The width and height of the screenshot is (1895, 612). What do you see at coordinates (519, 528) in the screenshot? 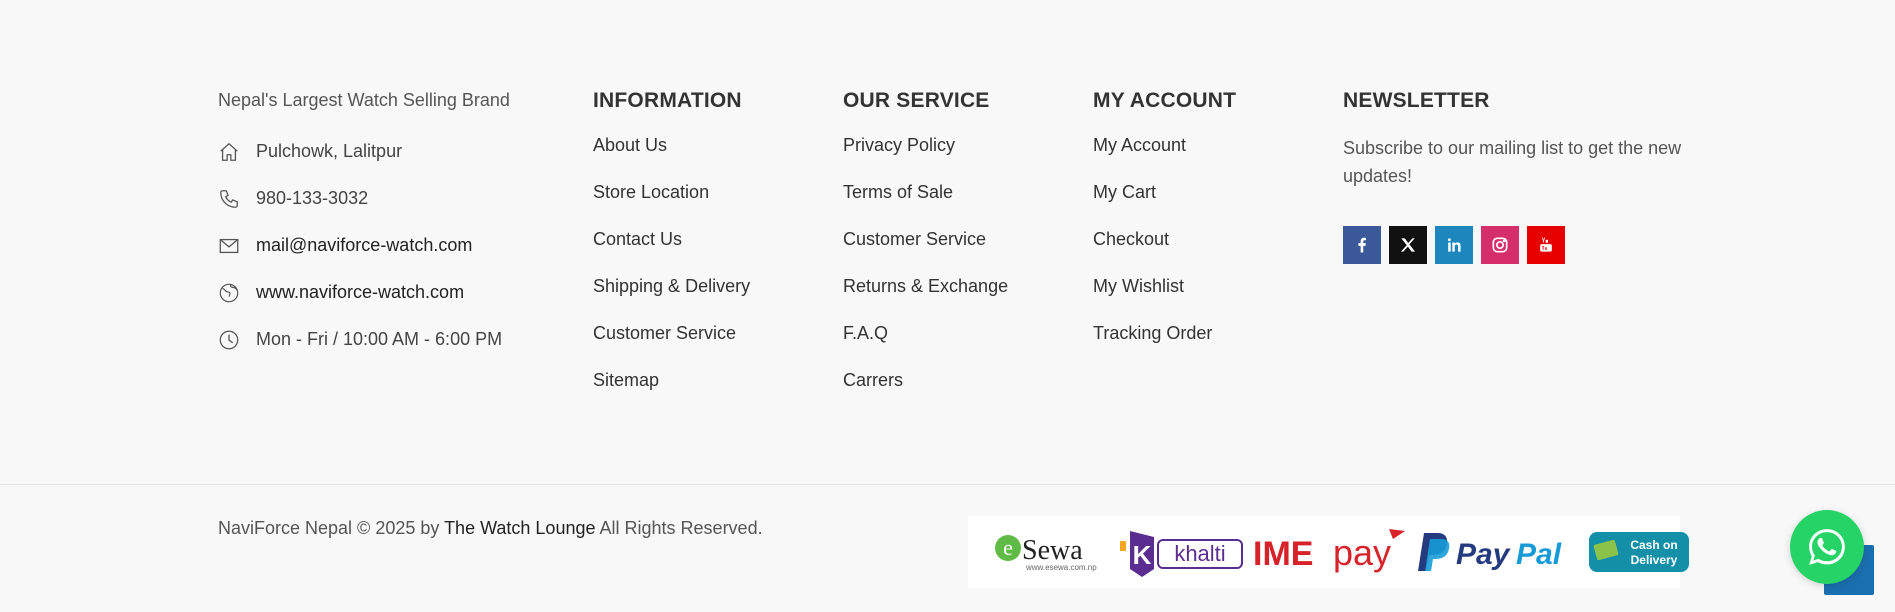
I see `the-watch-lounge-link: The Watch Lounge` at bounding box center [519, 528].